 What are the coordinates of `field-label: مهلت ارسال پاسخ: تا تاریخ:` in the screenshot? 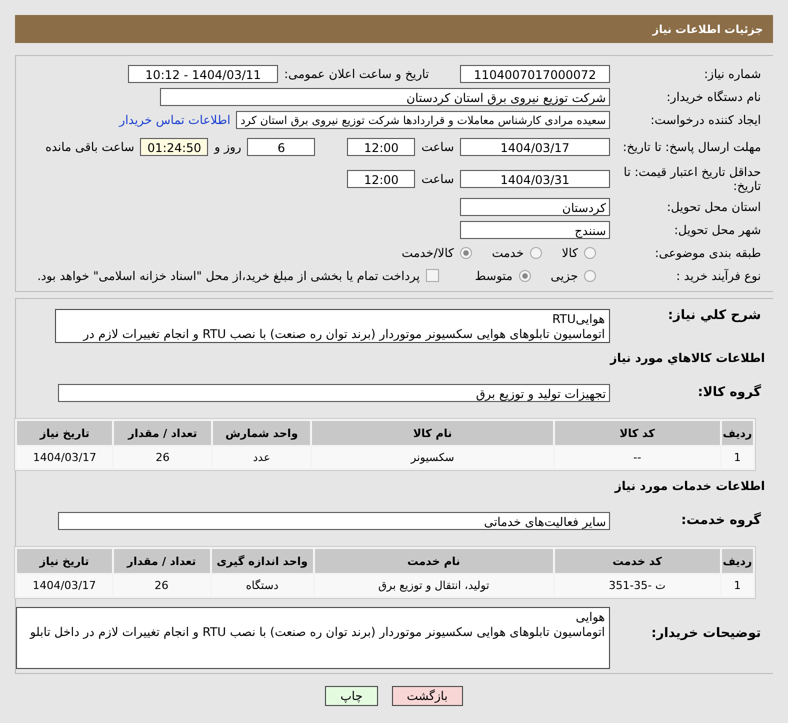 It's located at (691, 147).